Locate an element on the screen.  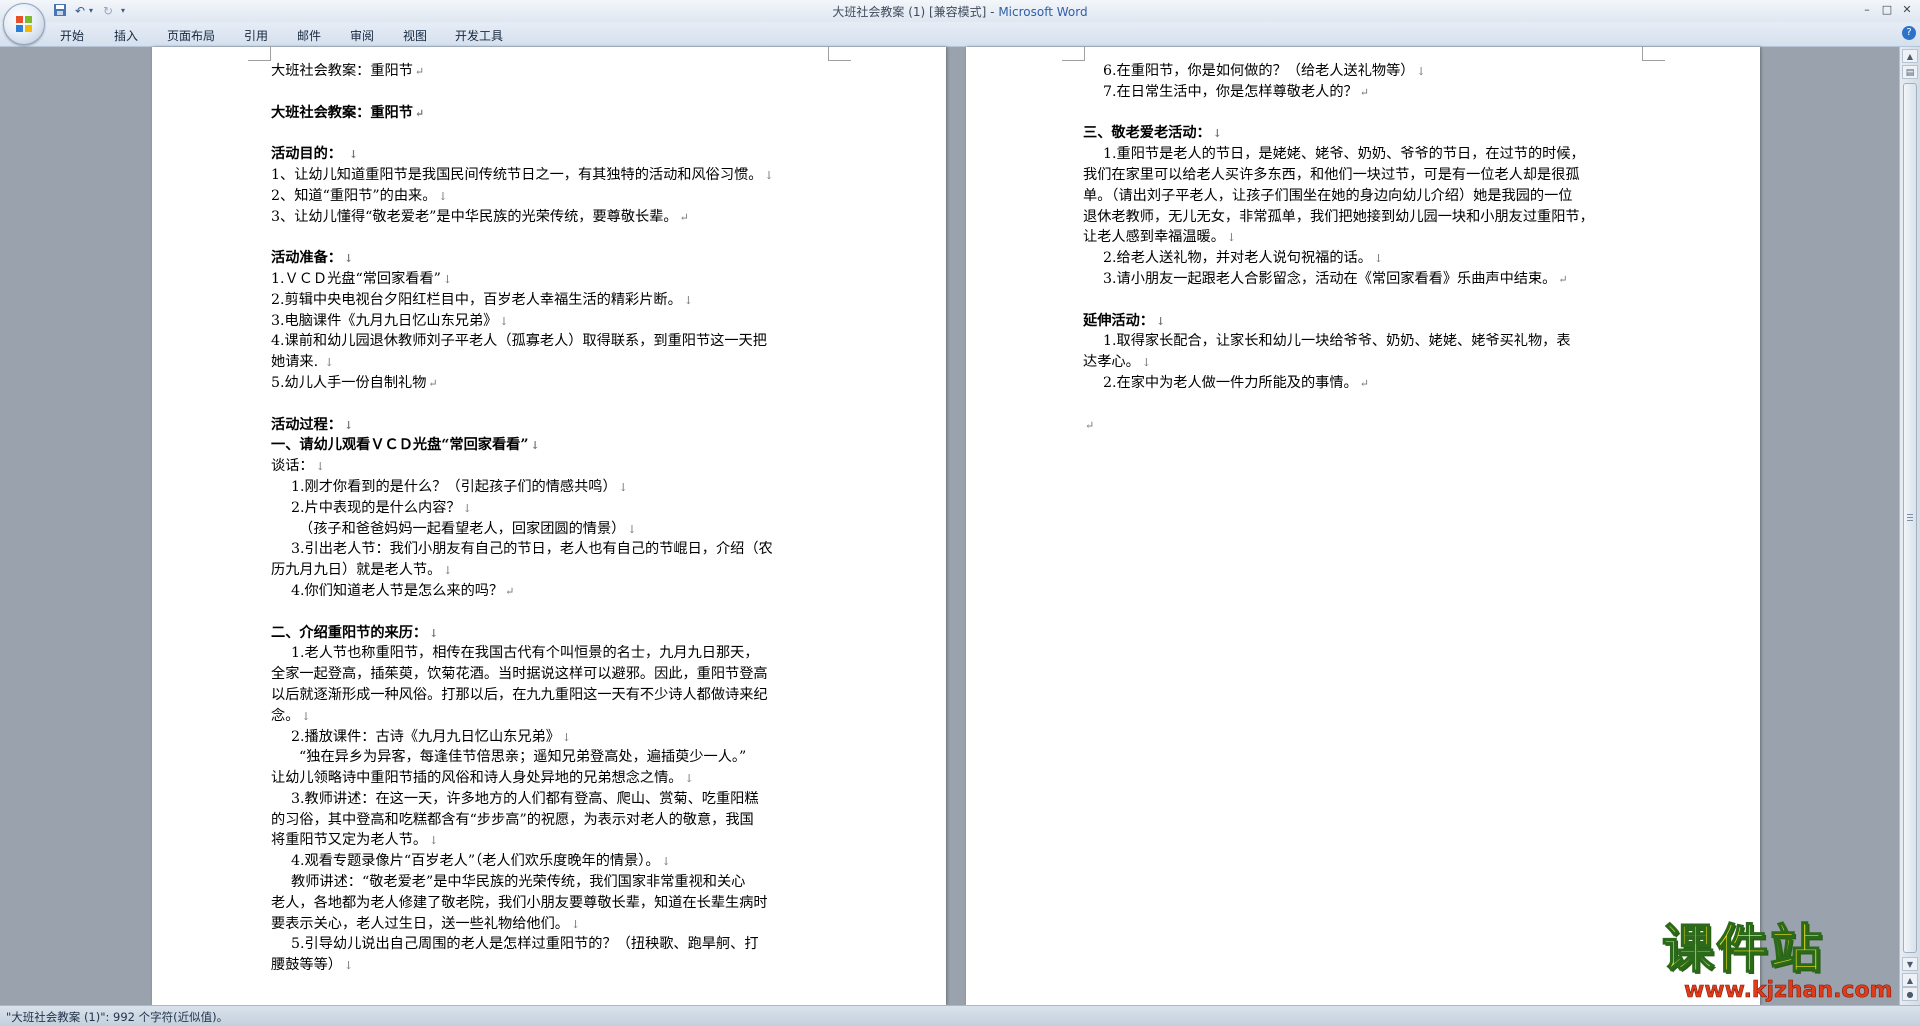
text-line: 活动目的： ↓ is located at coordinates (551, 154).